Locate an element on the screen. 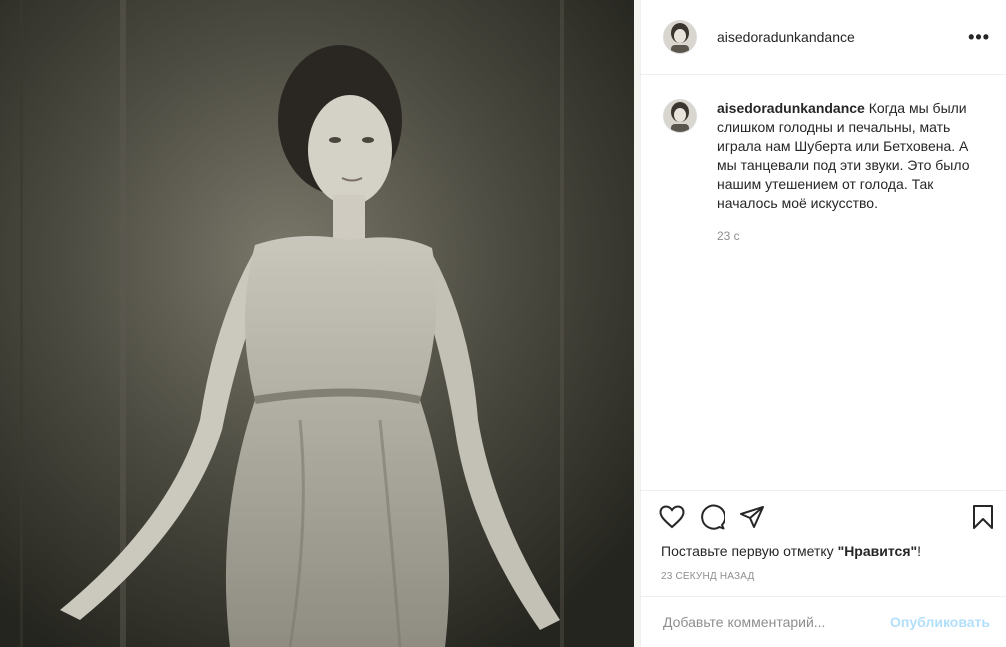 The height and width of the screenshot is (647, 1006). likes-like-word: "Нравится" is located at coordinates (878, 551).